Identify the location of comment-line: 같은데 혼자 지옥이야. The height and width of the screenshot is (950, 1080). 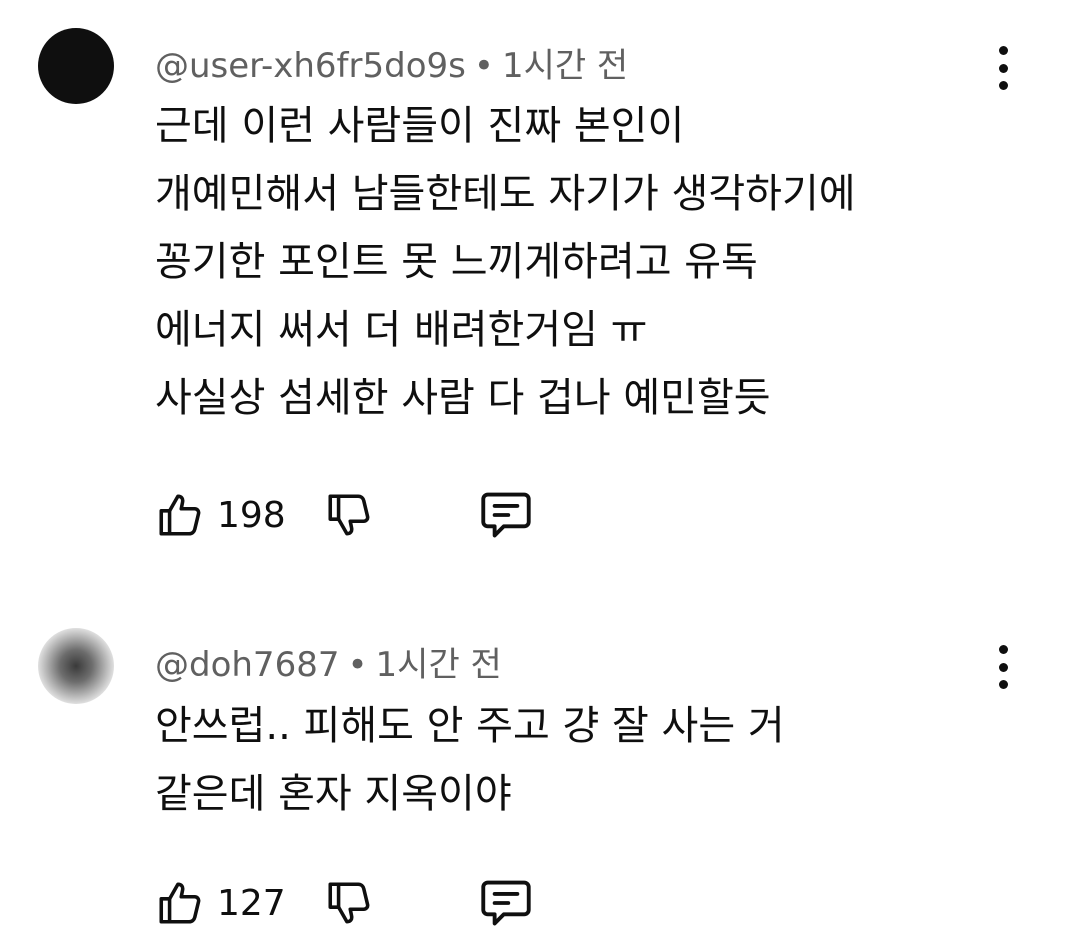
(333, 794).